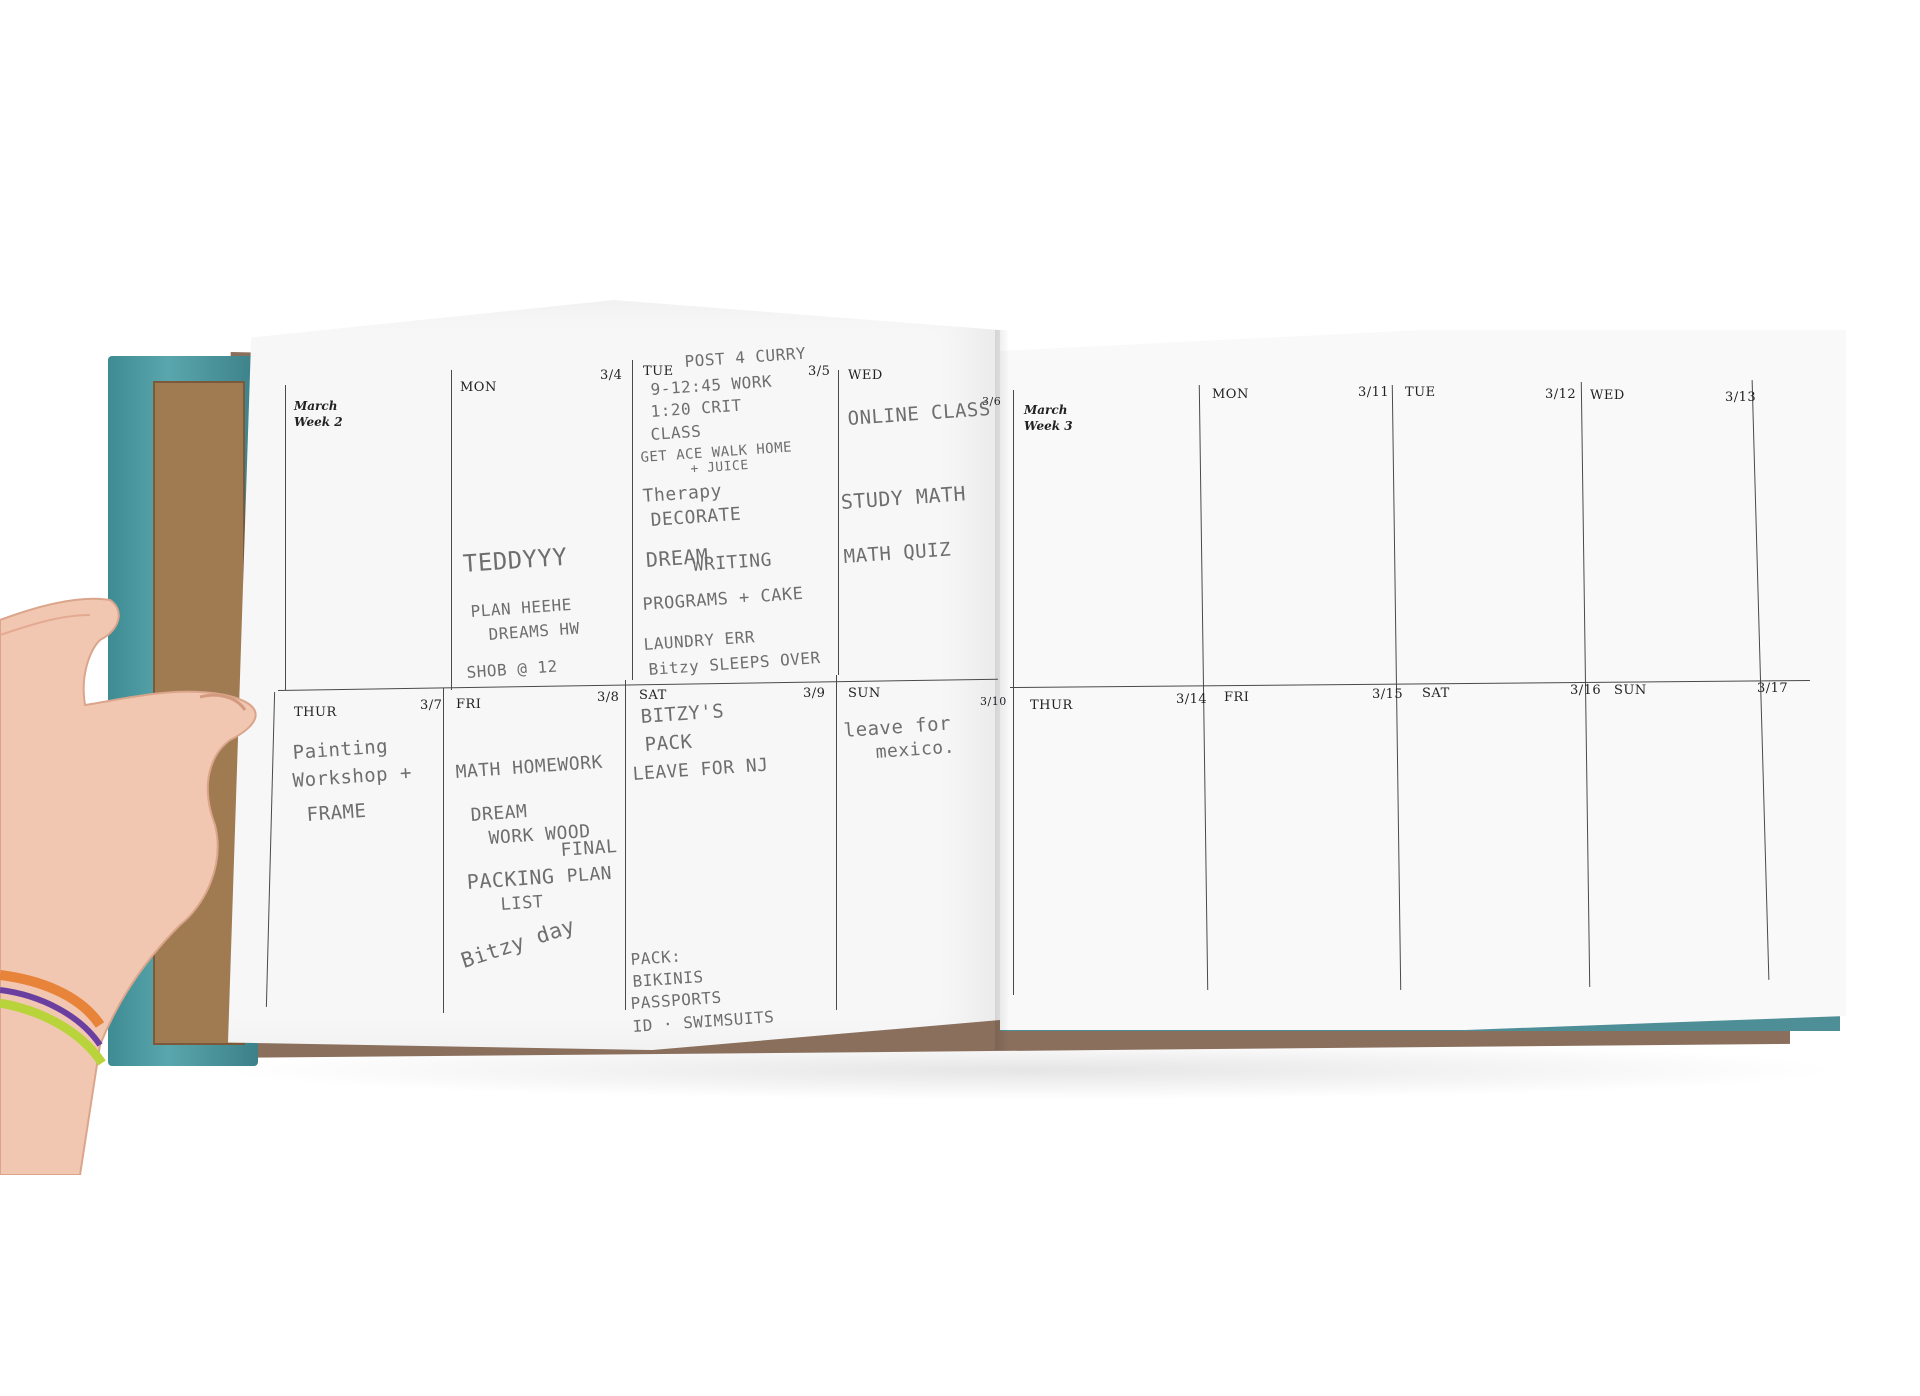 The width and height of the screenshot is (1920, 1396). Describe the element at coordinates (318, 414) in the screenshot. I see `week-label: March Week 2` at that location.